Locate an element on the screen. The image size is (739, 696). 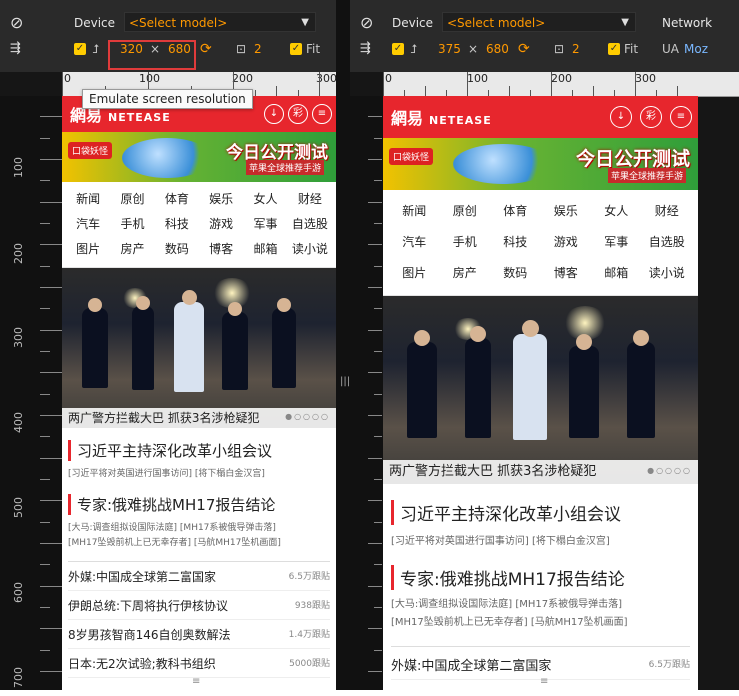
banner-game-logo: 口袋妖怪 is located at coordinates (411, 156).